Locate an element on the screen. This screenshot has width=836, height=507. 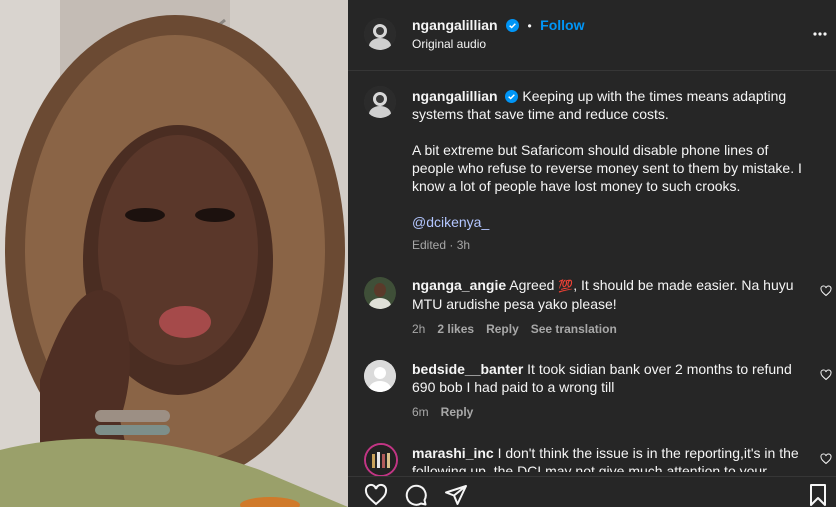
mention-link: @dcikenya_ is located at coordinates (612, 222).